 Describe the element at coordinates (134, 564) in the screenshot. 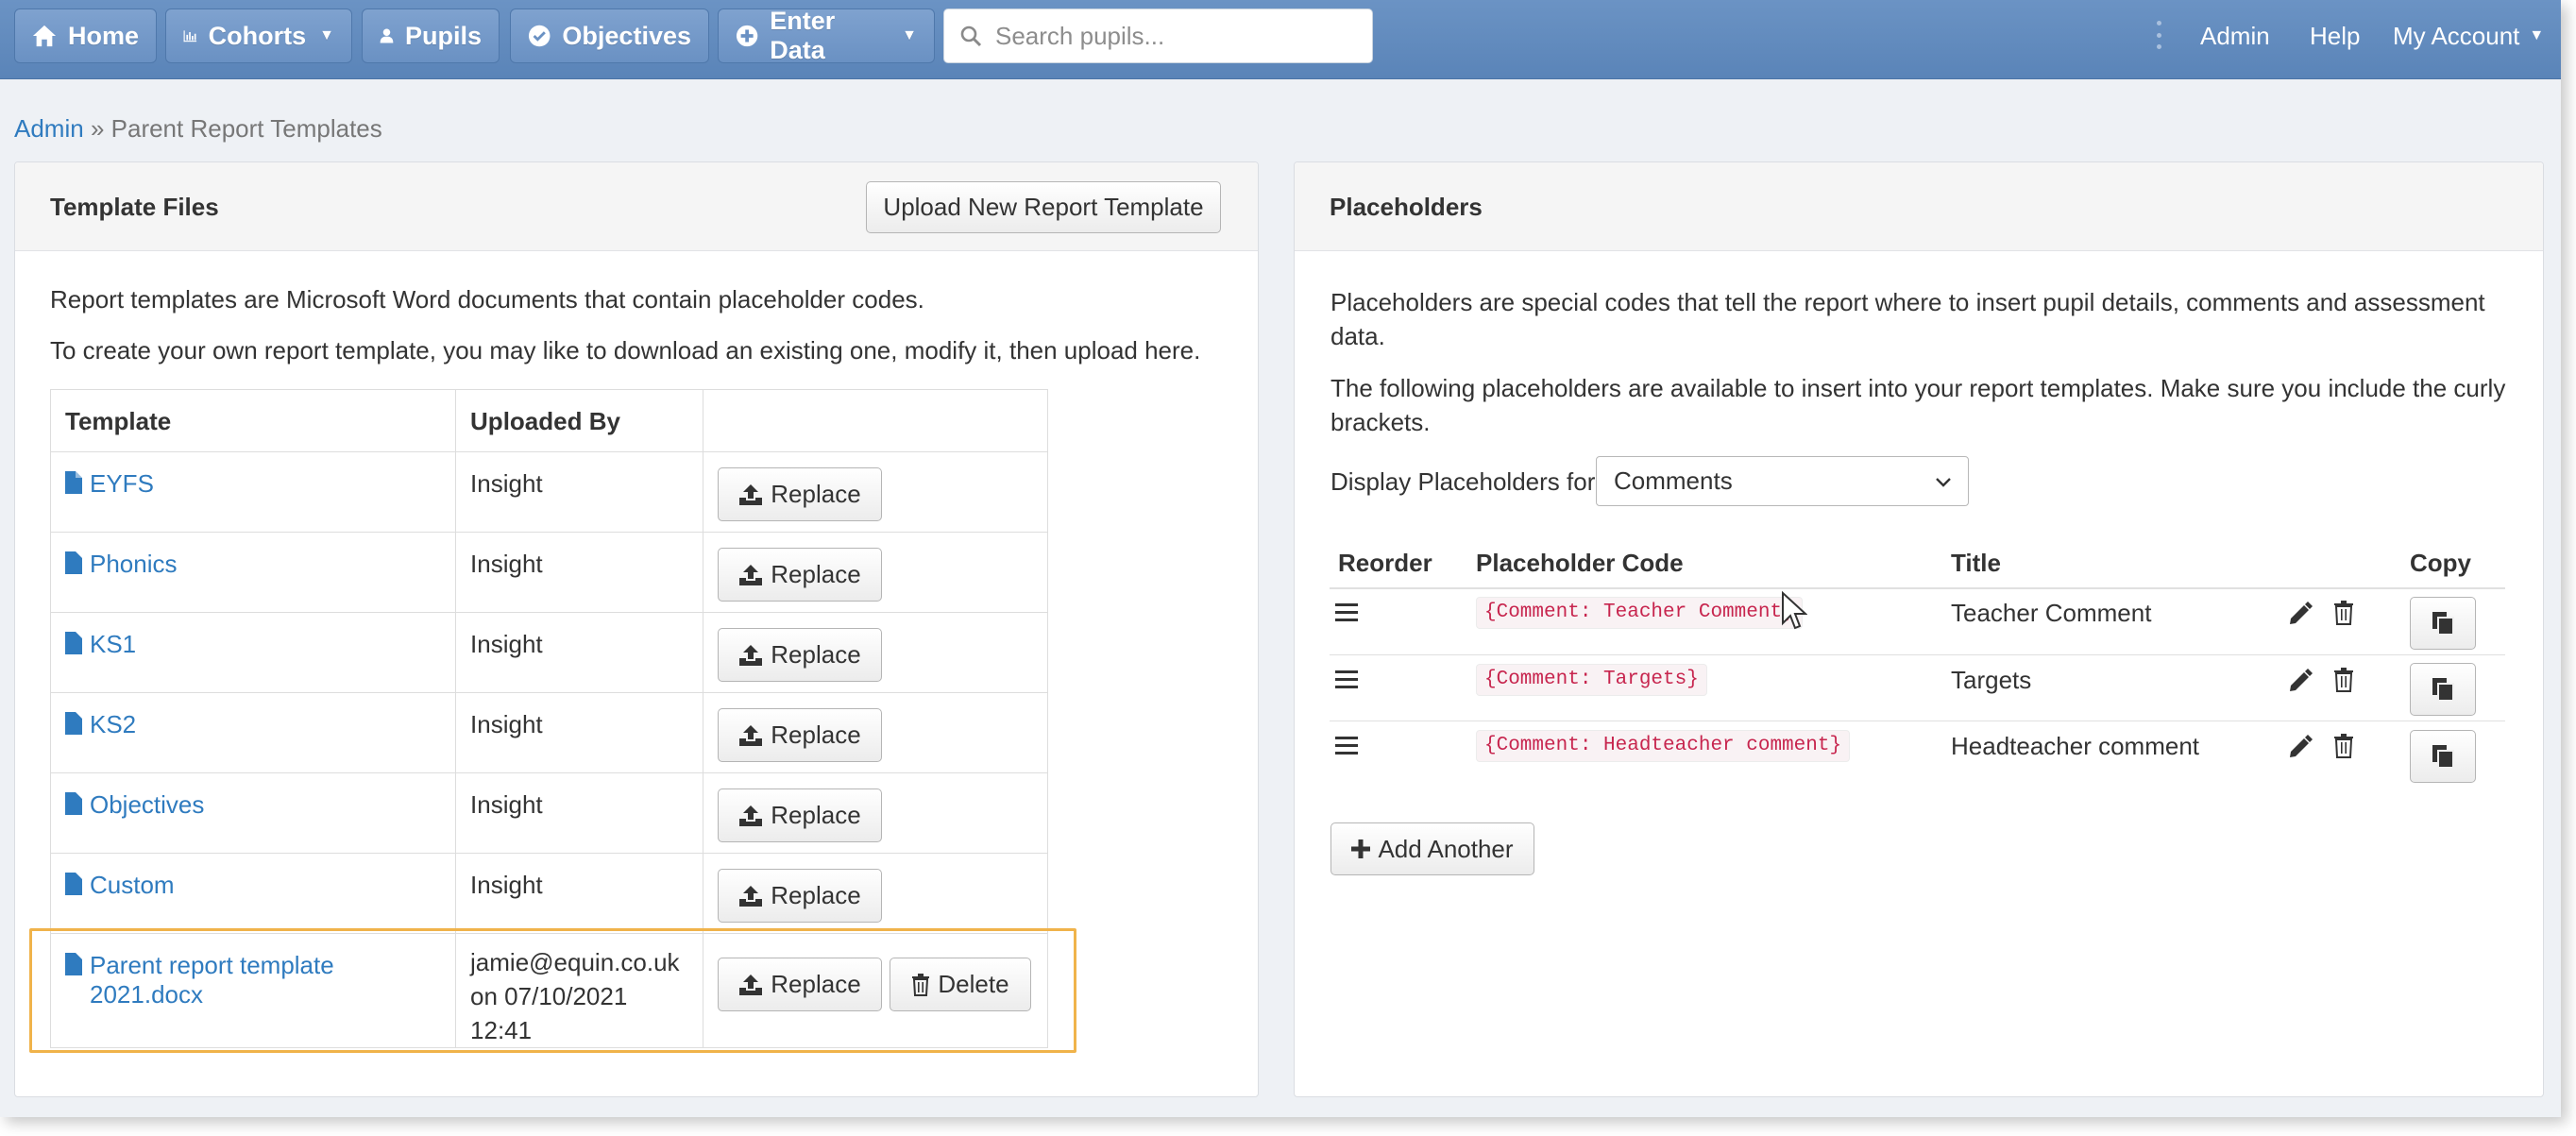

I see `template-name: Phonics` at that location.